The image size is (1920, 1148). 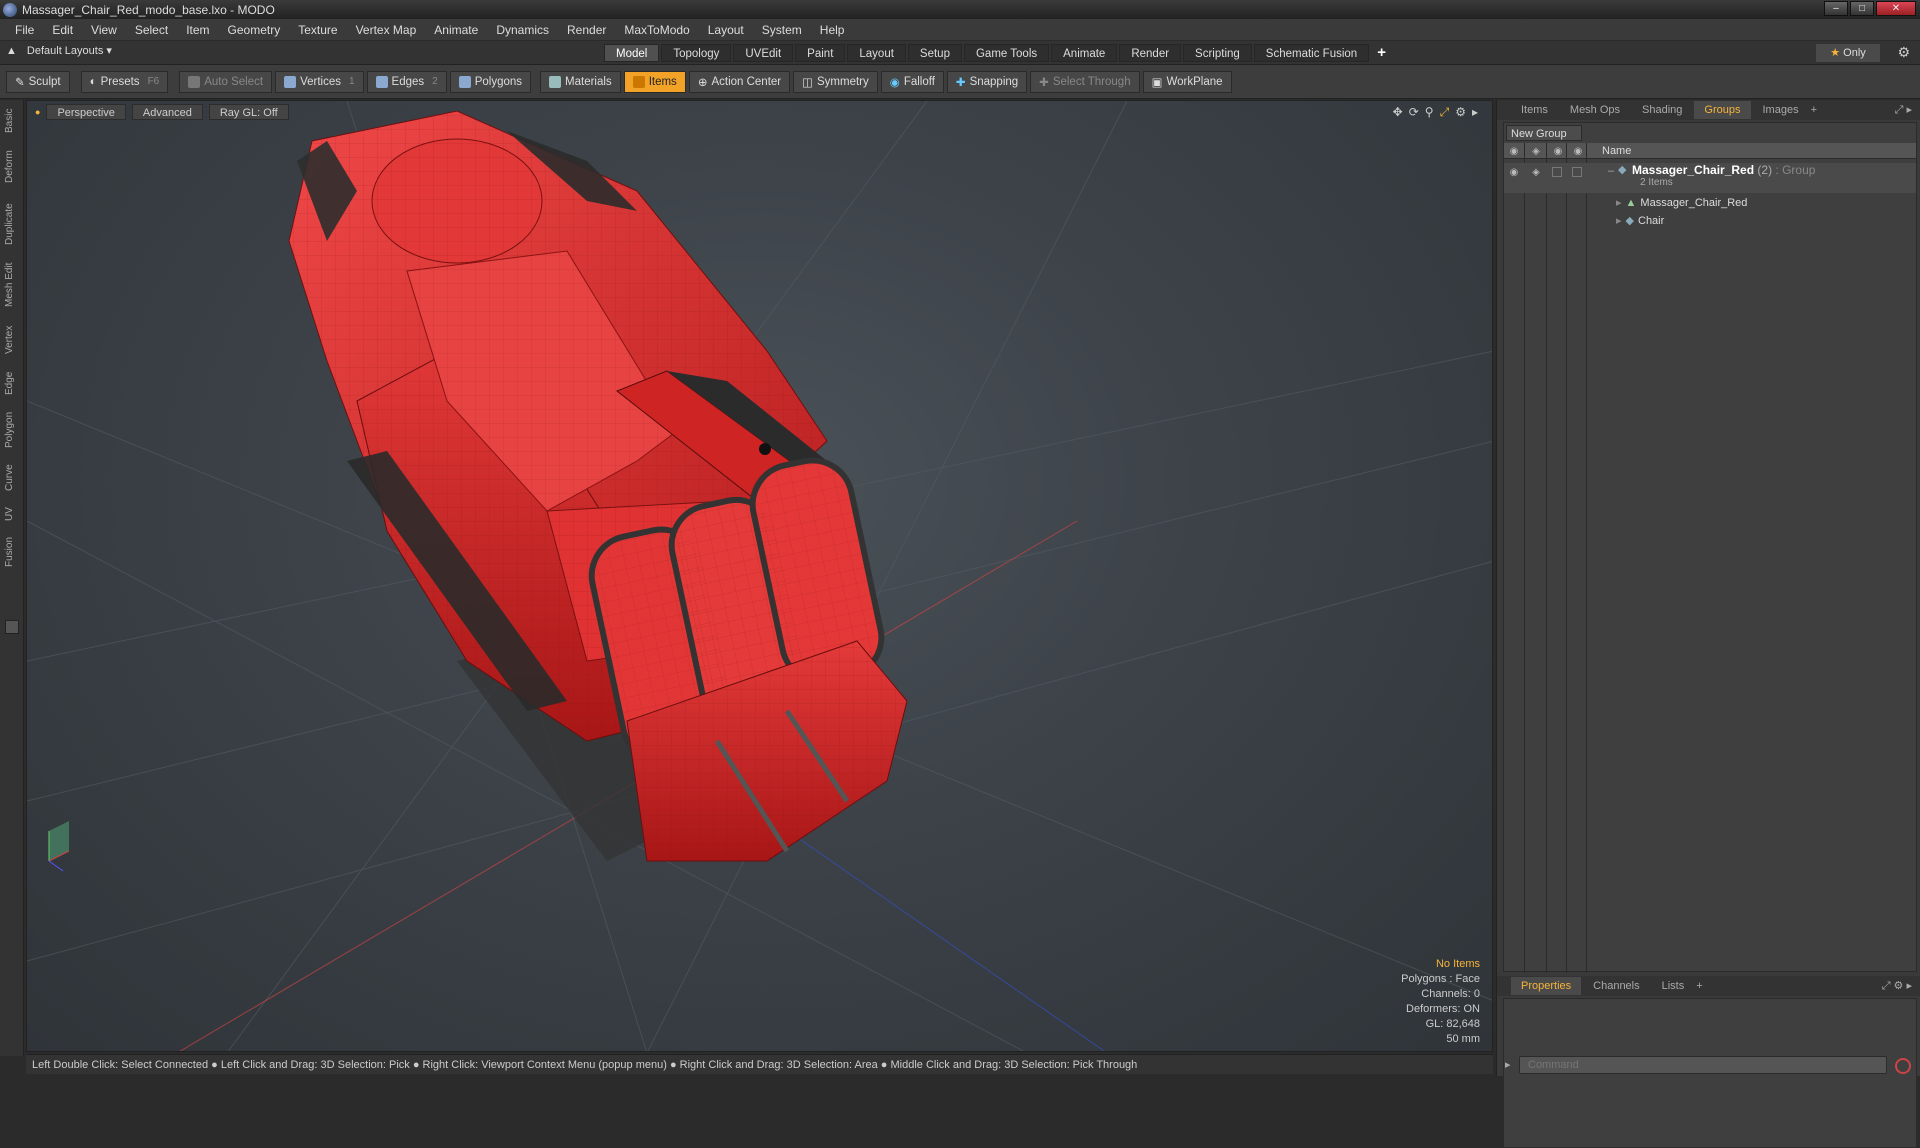 I want to click on tab-lists: Lists, so click(x=1673, y=986).